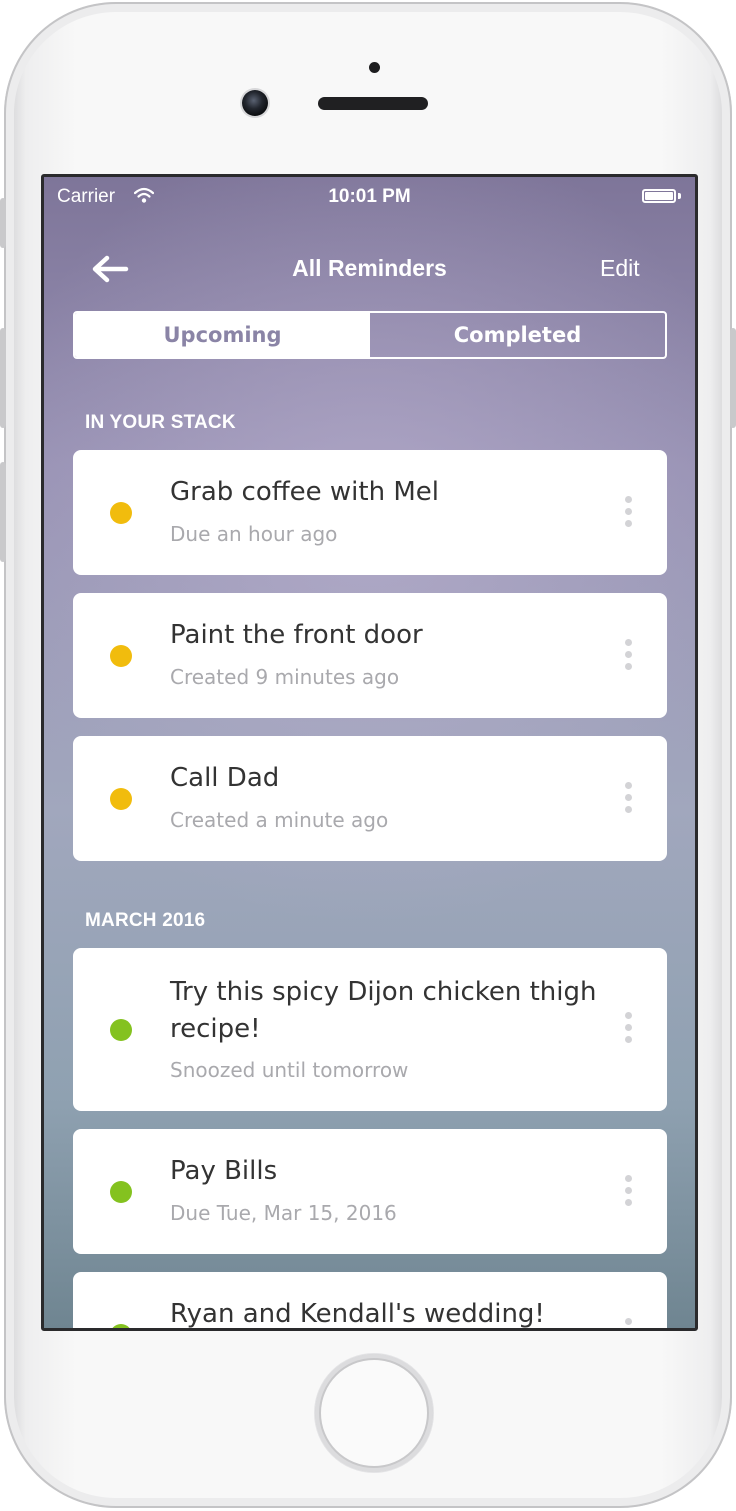 This screenshot has height=1511, width=736. I want to click on reminder-subtitle: Due Tue, Mar 15, 2016, so click(283, 1213).